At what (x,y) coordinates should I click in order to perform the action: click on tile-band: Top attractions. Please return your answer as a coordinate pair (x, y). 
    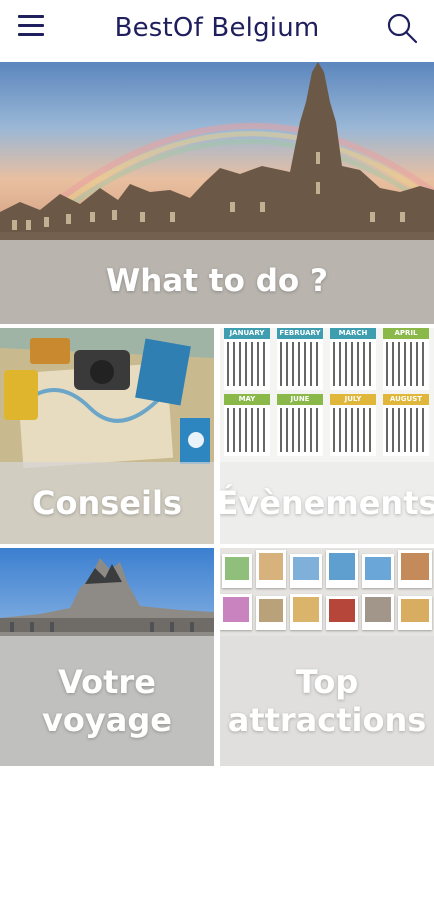
    Looking at the image, I should click on (327, 701).